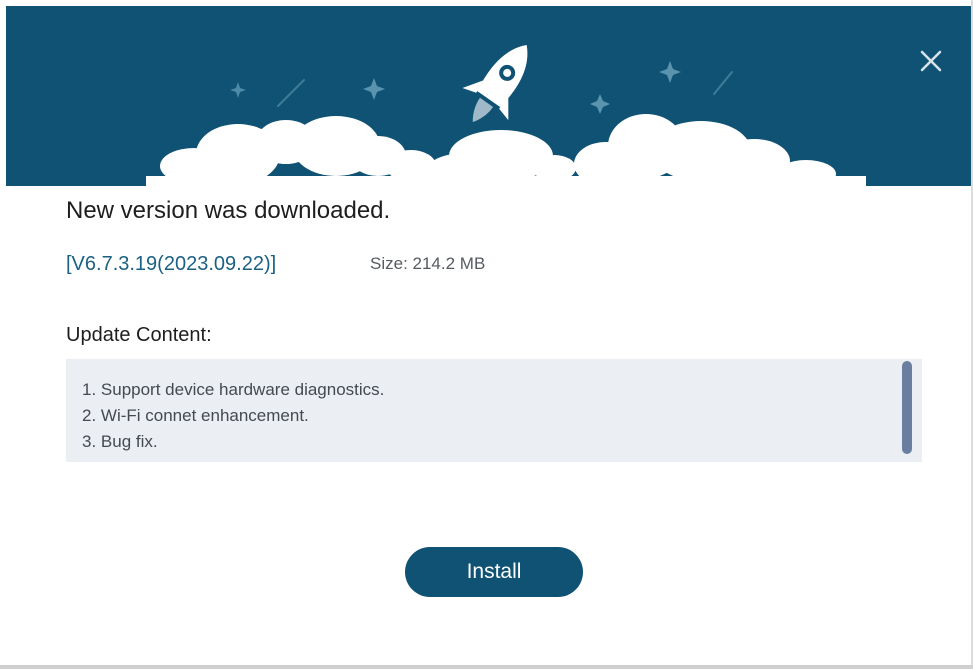 This screenshot has width=973, height=669. Describe the element at coordinates (233, 389) in the screenshot. I see `list-item: 1. Support device hardware diagnostics.` at that location.